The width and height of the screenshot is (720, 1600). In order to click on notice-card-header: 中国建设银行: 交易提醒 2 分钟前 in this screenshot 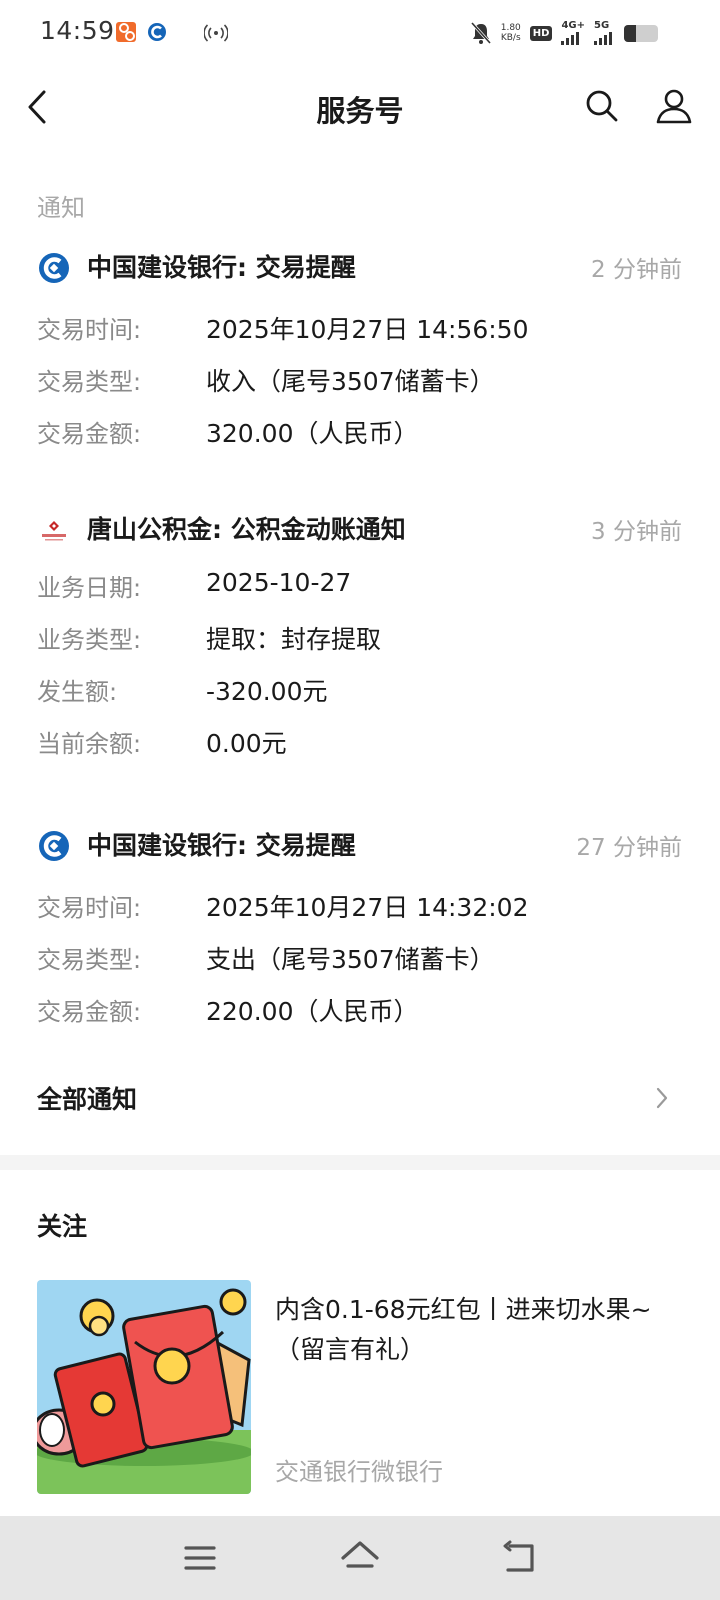, I will do `click(360, 268)`.